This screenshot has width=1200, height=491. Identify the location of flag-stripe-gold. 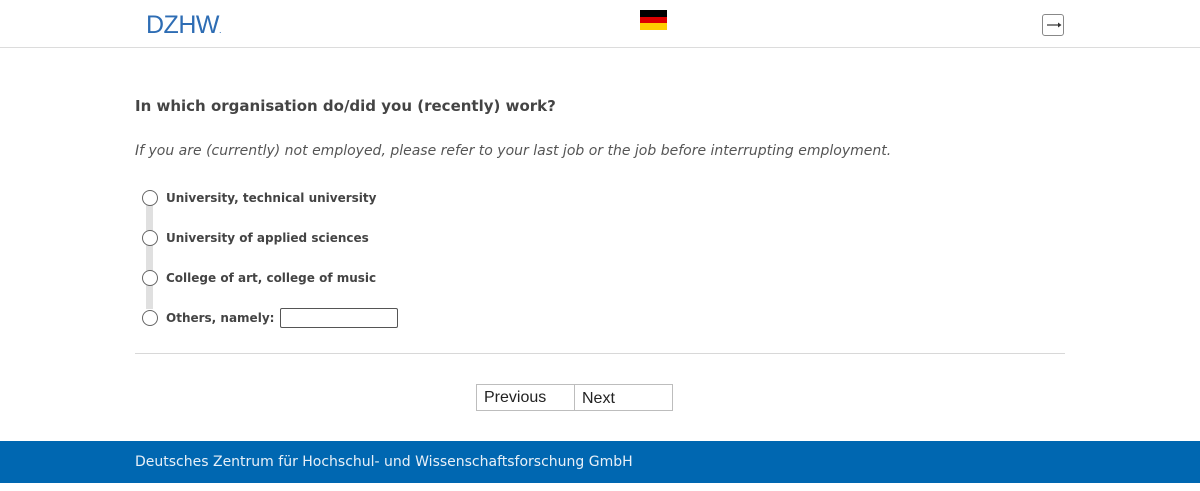
(653, 27).